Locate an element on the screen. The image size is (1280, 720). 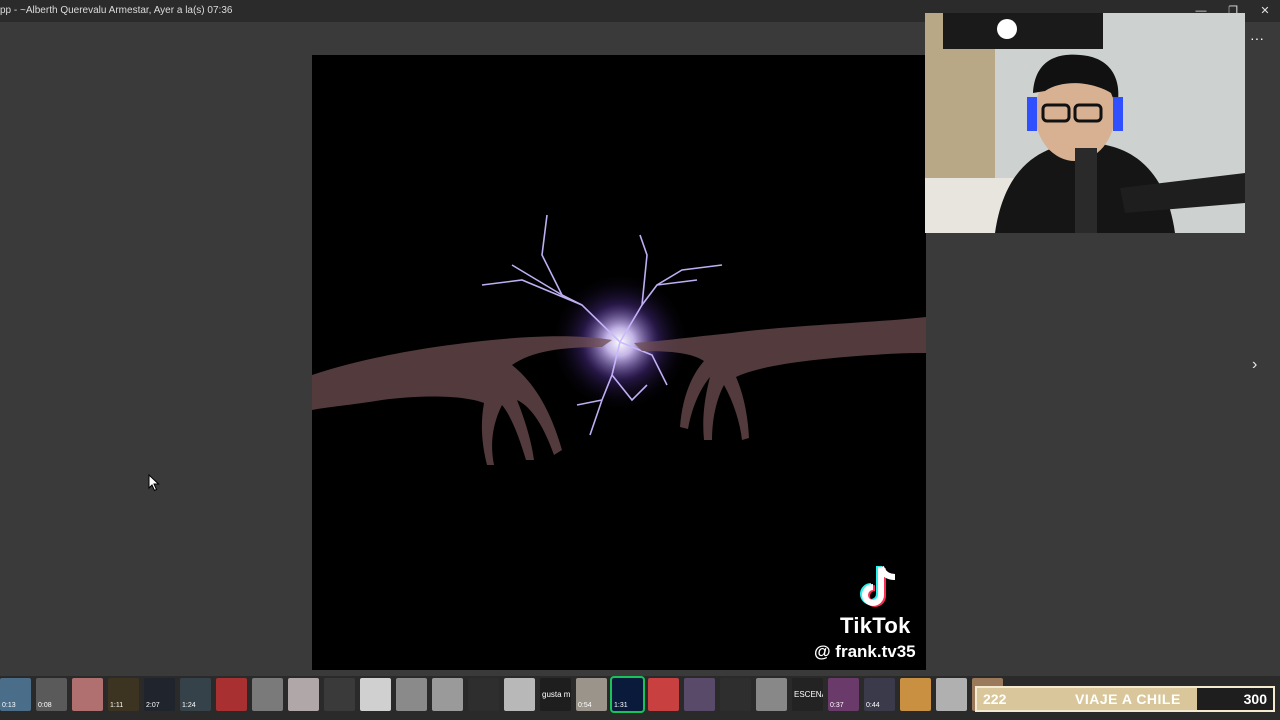
filmstrip-thumbnail: 1:24 is located at coordinates (195, 694).